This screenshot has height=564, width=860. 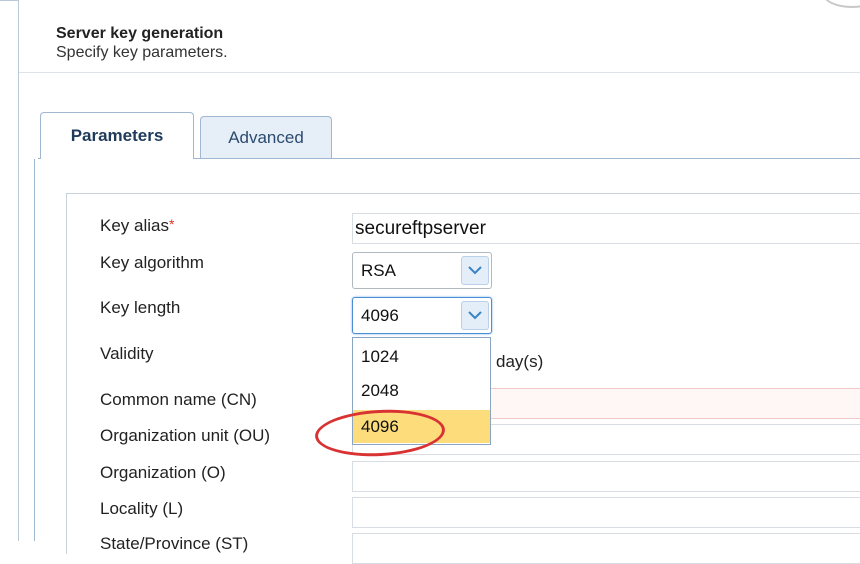 I want to click on window-corner-decoration, so click(x=841, y=4).